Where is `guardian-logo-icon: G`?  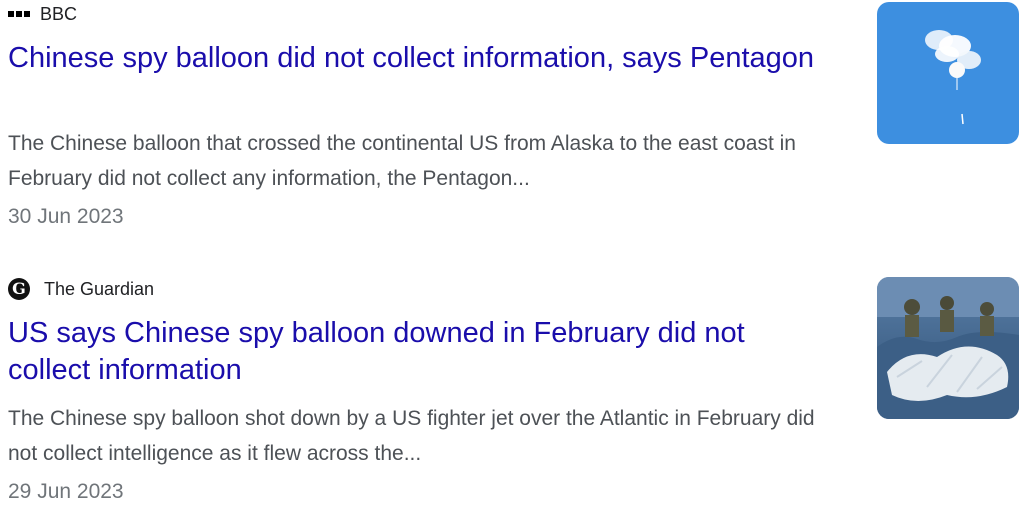 guardian-logo-icon: G is located at coordinates (19, 289).